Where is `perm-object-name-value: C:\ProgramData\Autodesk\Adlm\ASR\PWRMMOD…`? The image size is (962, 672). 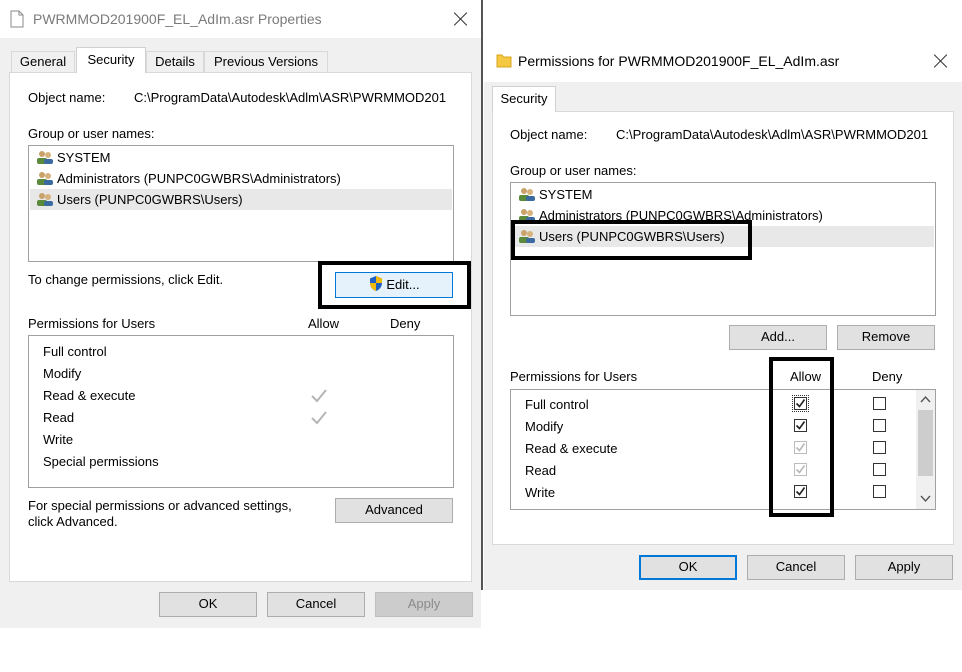
perm-object-name-value: C:\ProgramData\Autodesk\Adlm\ASR\PWRMMOD… is located at coordinates (772, 134).